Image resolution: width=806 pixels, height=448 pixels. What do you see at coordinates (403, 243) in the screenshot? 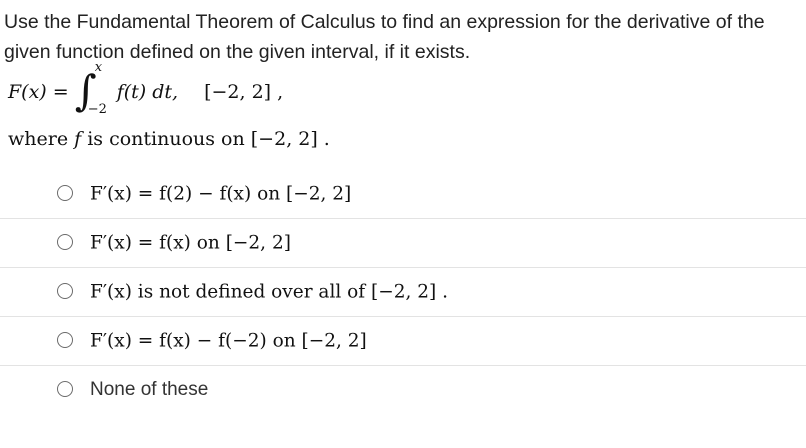
I see `answer-option: F′(x) = f(x) on [−2, 2]` at bounding box center [403, 243].